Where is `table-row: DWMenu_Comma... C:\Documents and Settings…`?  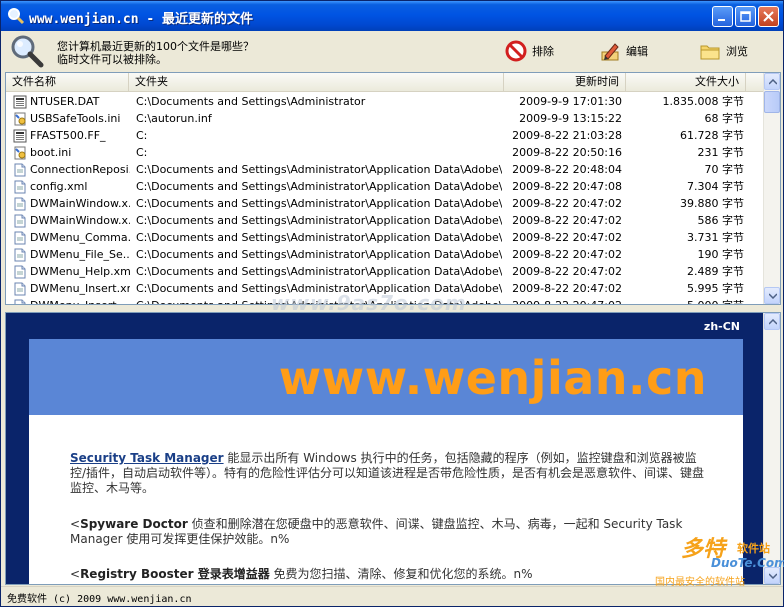
table-row: DWMenu_Comma... C:\Documents and Settings… is located at coordinates (385, 237).